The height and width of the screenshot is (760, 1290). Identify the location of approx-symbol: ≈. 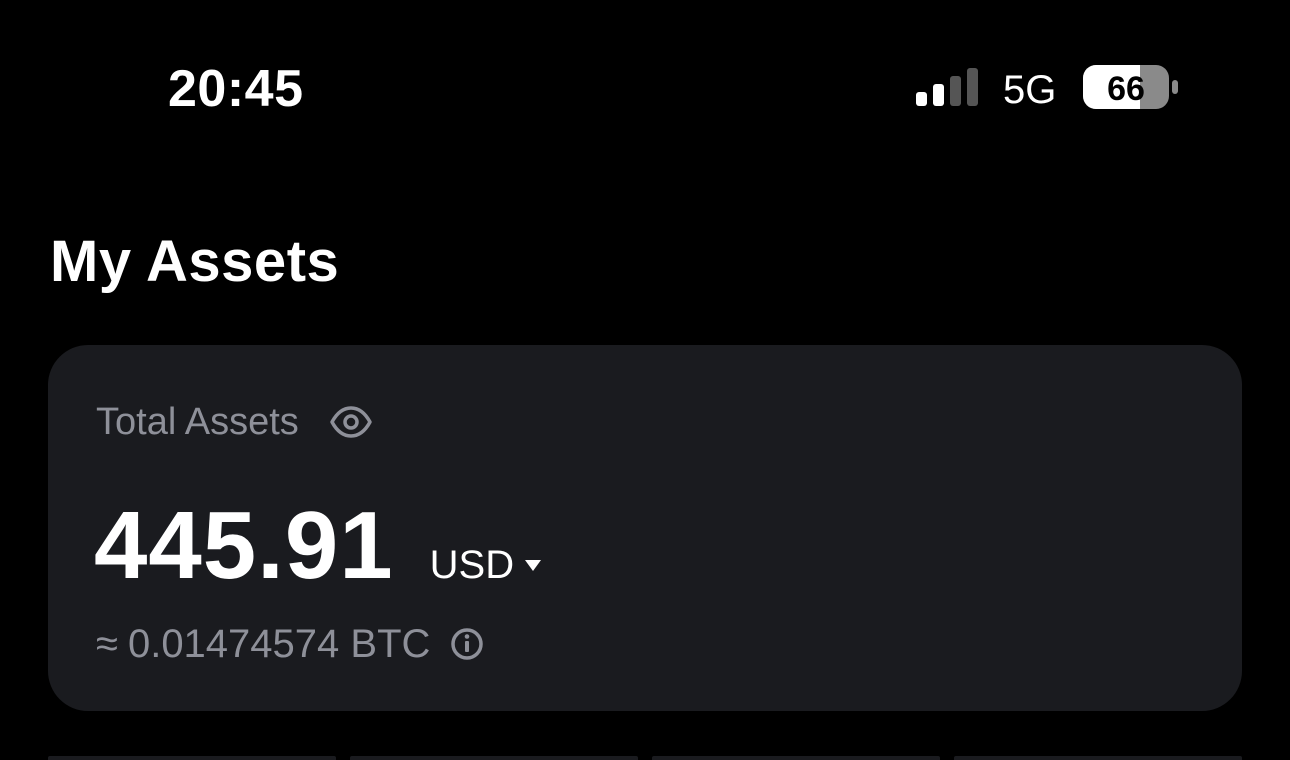
(107, 644).